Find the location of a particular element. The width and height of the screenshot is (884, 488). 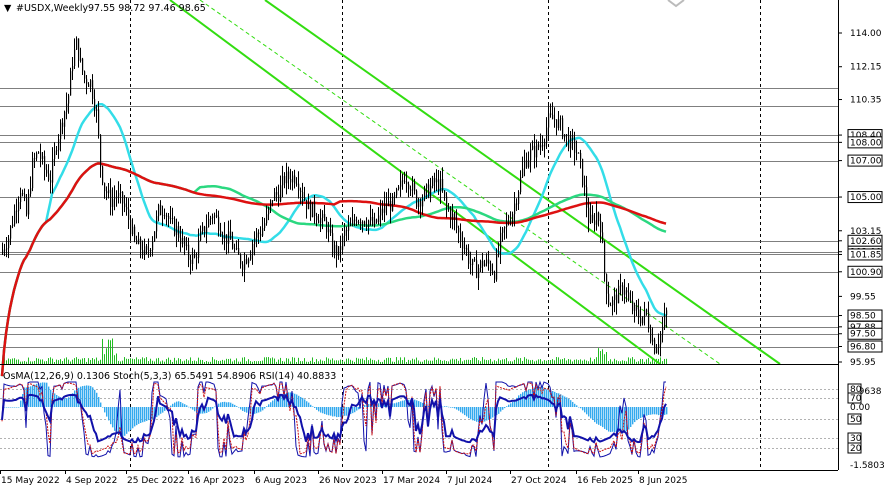

chart-header-arrow-icon: ▼ is located at coordinates (8, 8).